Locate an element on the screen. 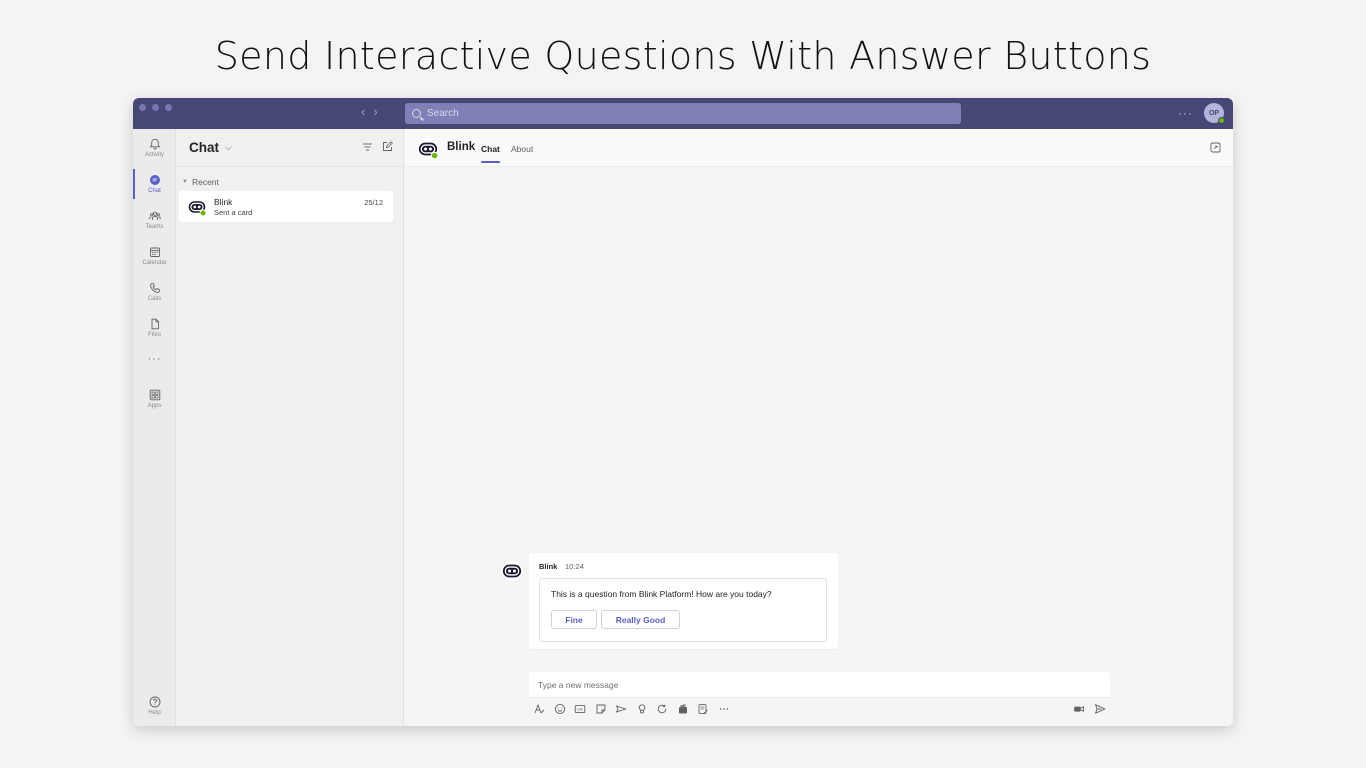  emoji-icon is located at coordinates (560, 709).